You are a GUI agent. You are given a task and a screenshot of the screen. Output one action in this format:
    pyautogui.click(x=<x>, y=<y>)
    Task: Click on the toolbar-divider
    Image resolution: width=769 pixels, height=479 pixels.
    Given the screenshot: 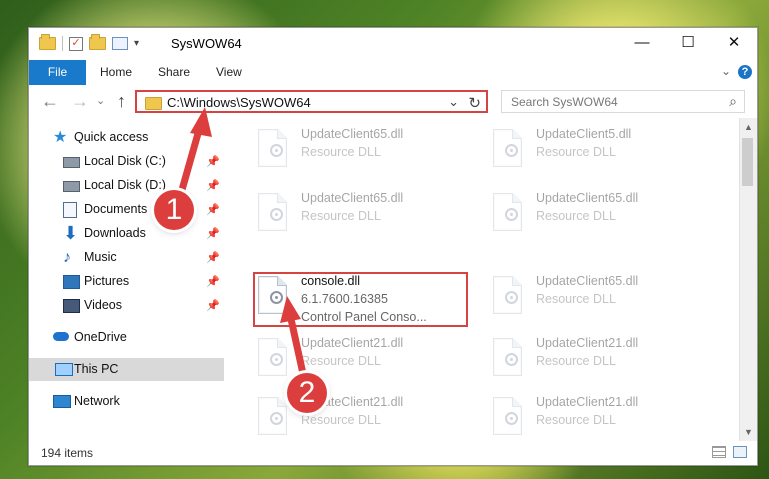 What is the action you would take?
    pyautogui.click(x=62, y=43)
    